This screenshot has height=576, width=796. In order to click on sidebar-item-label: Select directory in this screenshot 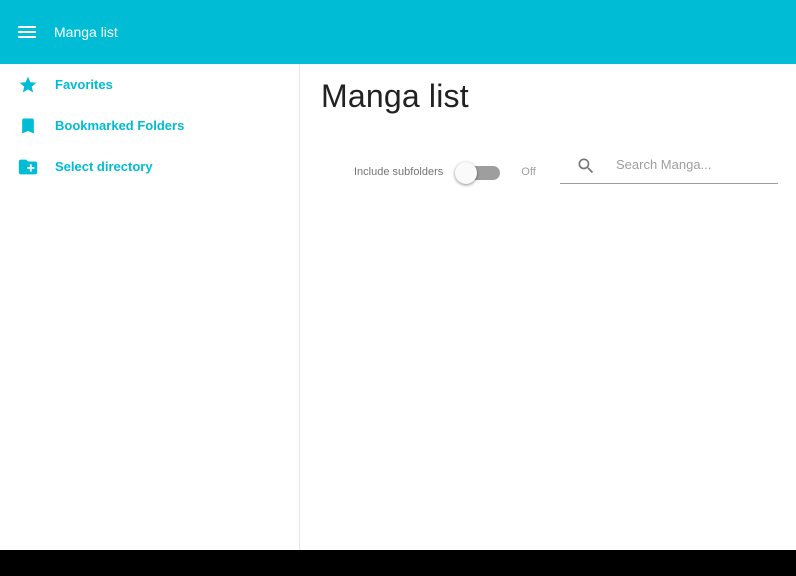, I will do `click(104, 166)`.